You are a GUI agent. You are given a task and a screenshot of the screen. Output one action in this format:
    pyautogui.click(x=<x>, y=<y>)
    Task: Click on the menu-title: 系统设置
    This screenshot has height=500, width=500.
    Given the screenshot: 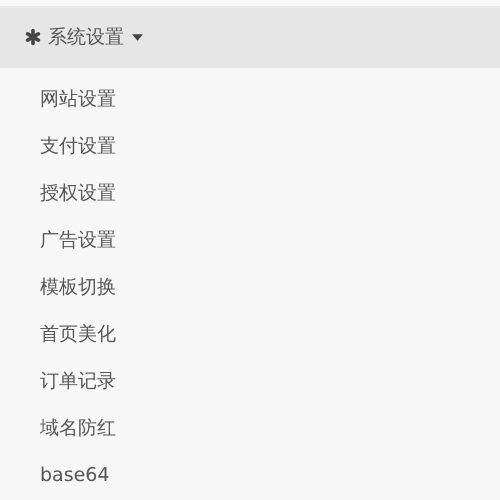 What is the action you would take?
    pyautogui.click(x=86, y=37)
    